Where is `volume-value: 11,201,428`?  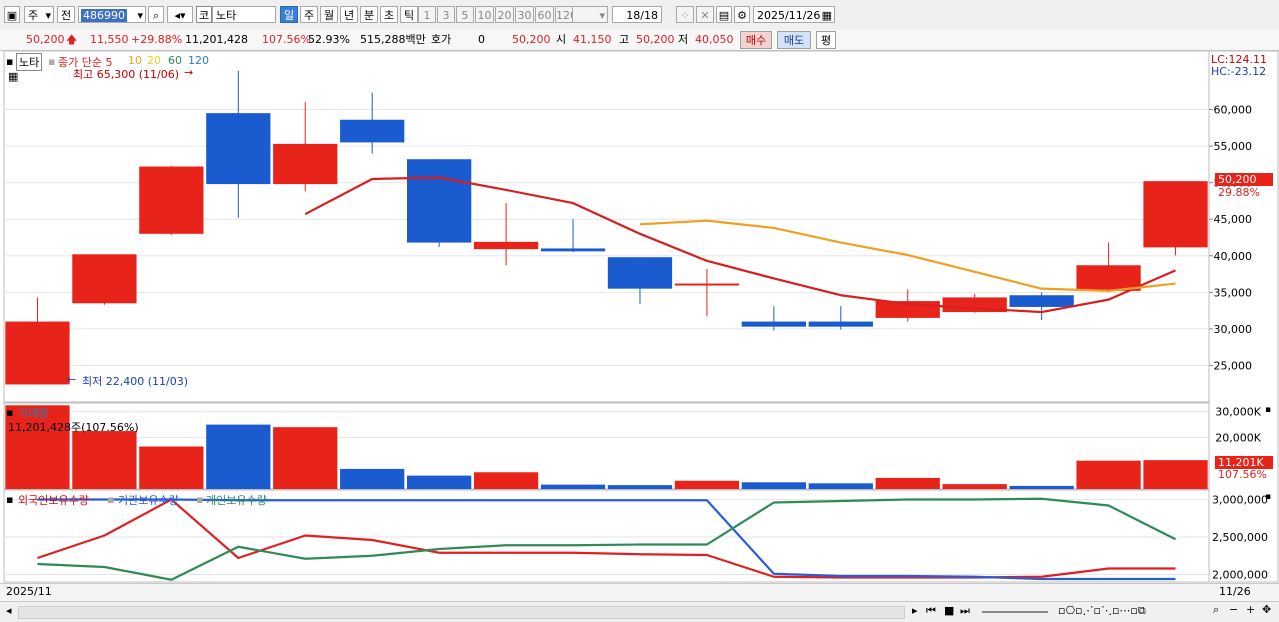 volume-value: 11,201,428 is located at coordinates (216, 39).